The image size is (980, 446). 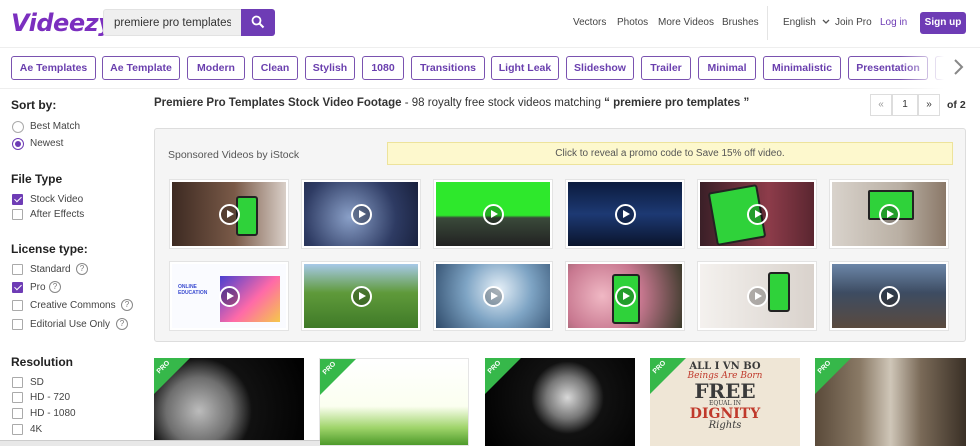 What do you see at coordinates (677, 103) in the screenshot?
I see `results-query: “ premiere pro templates ”` at bounding box center [677, 103].